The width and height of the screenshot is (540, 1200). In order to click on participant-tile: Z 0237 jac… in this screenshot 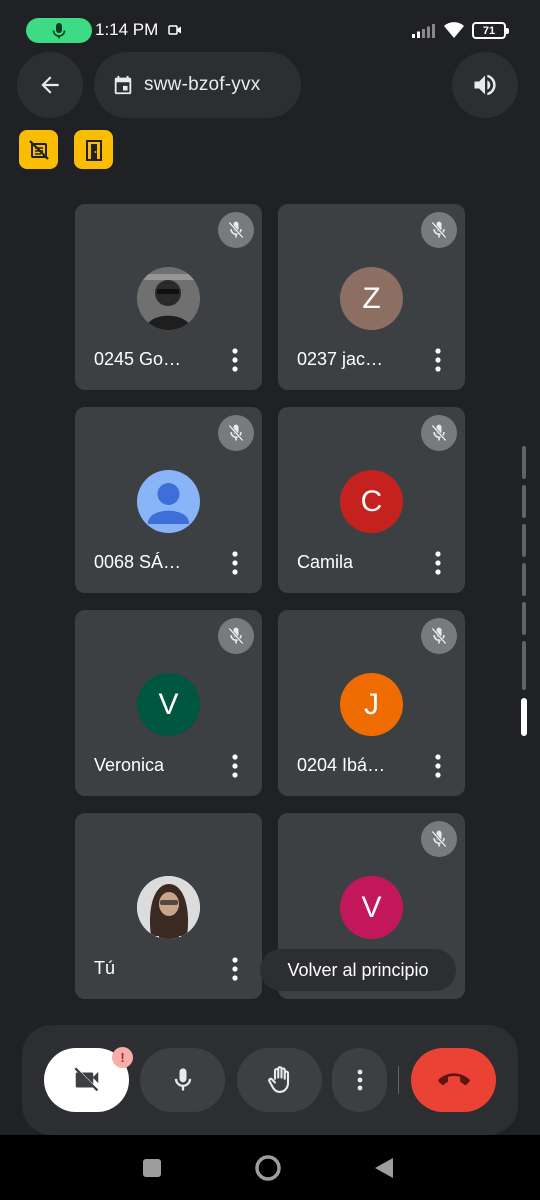, I will do `click(371, 297)`.